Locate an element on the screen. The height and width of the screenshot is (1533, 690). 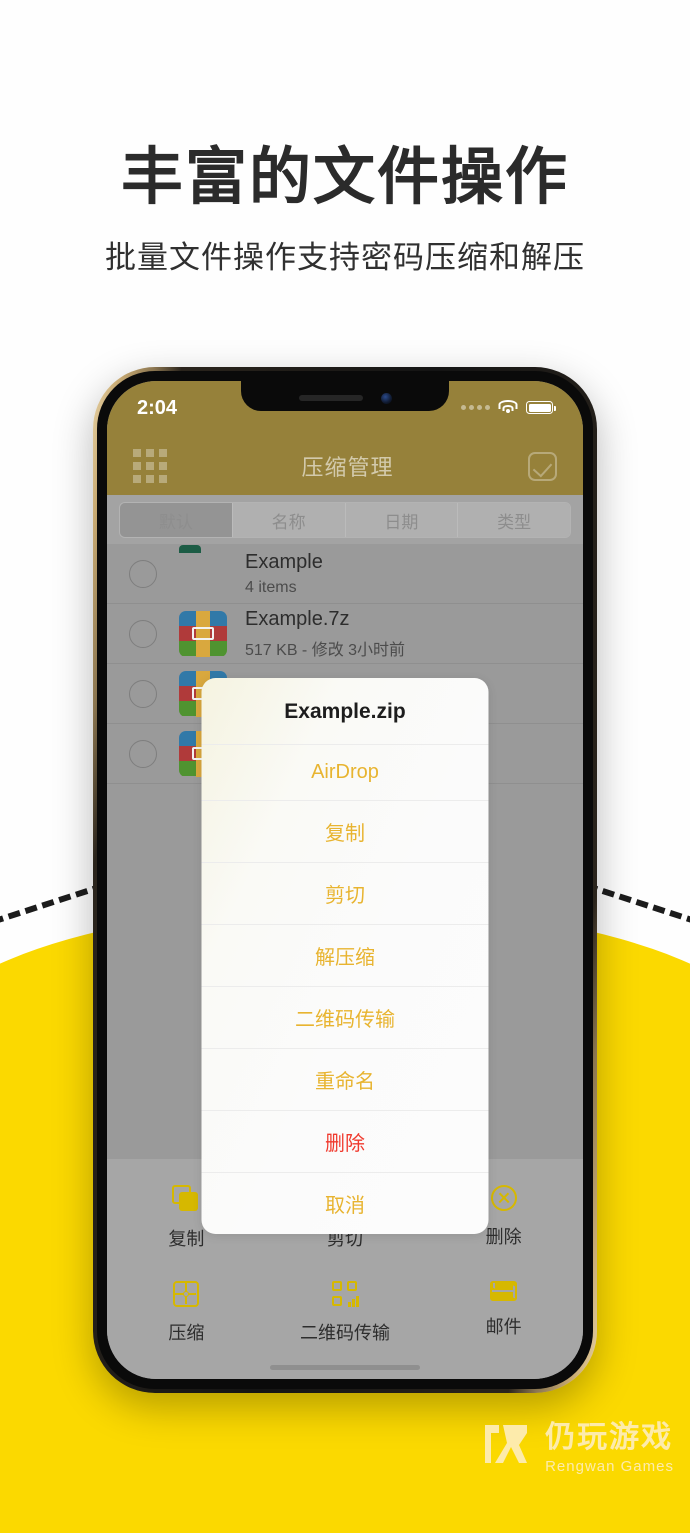
navigation-bar: 压缩管理 is located at coordinates (345, 466).